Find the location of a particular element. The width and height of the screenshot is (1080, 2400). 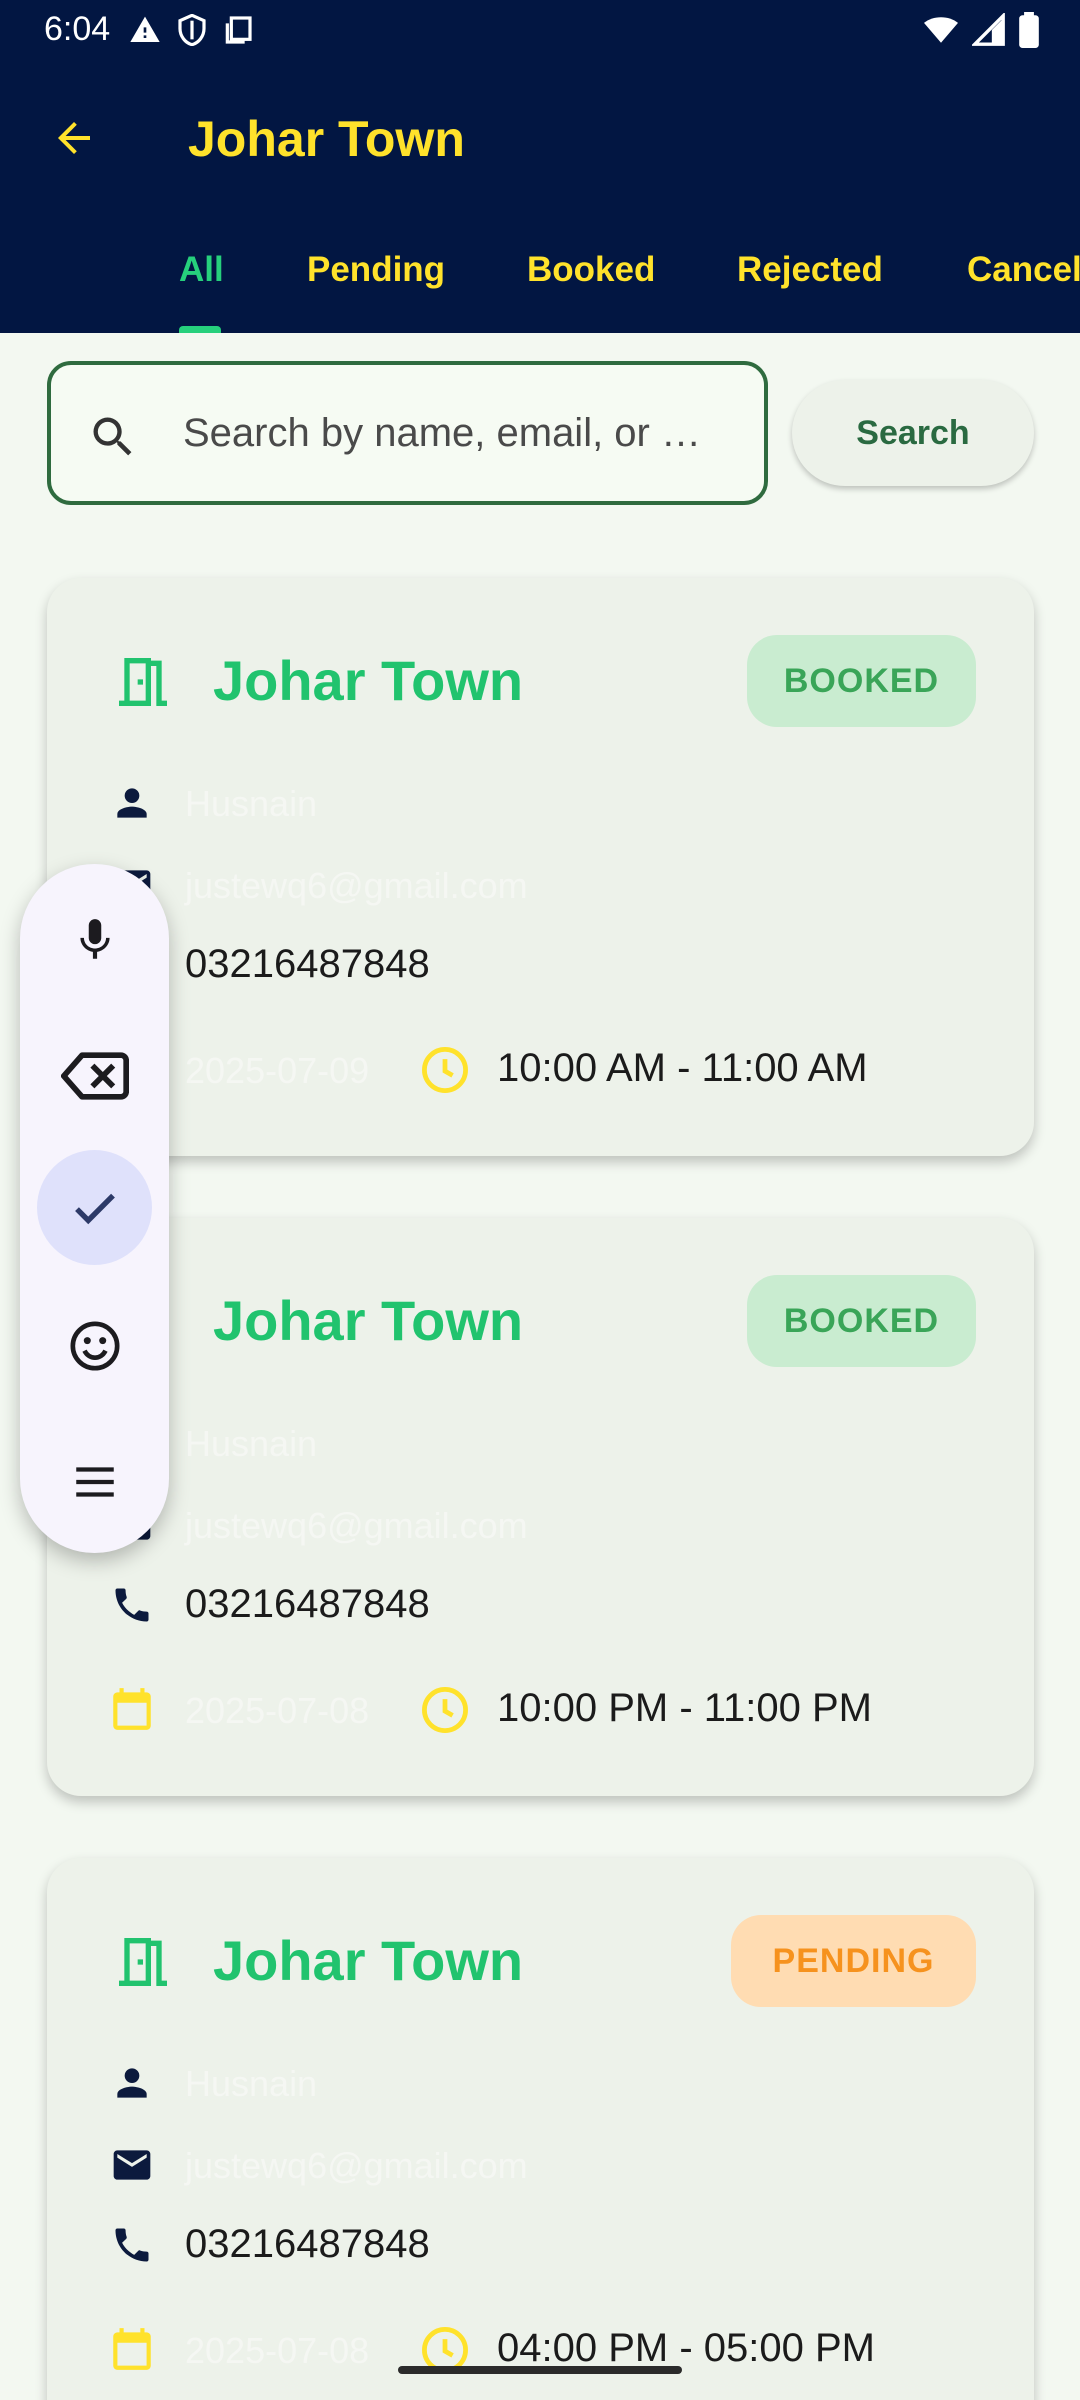

wifi-icon is located at coordinates (941, 30).